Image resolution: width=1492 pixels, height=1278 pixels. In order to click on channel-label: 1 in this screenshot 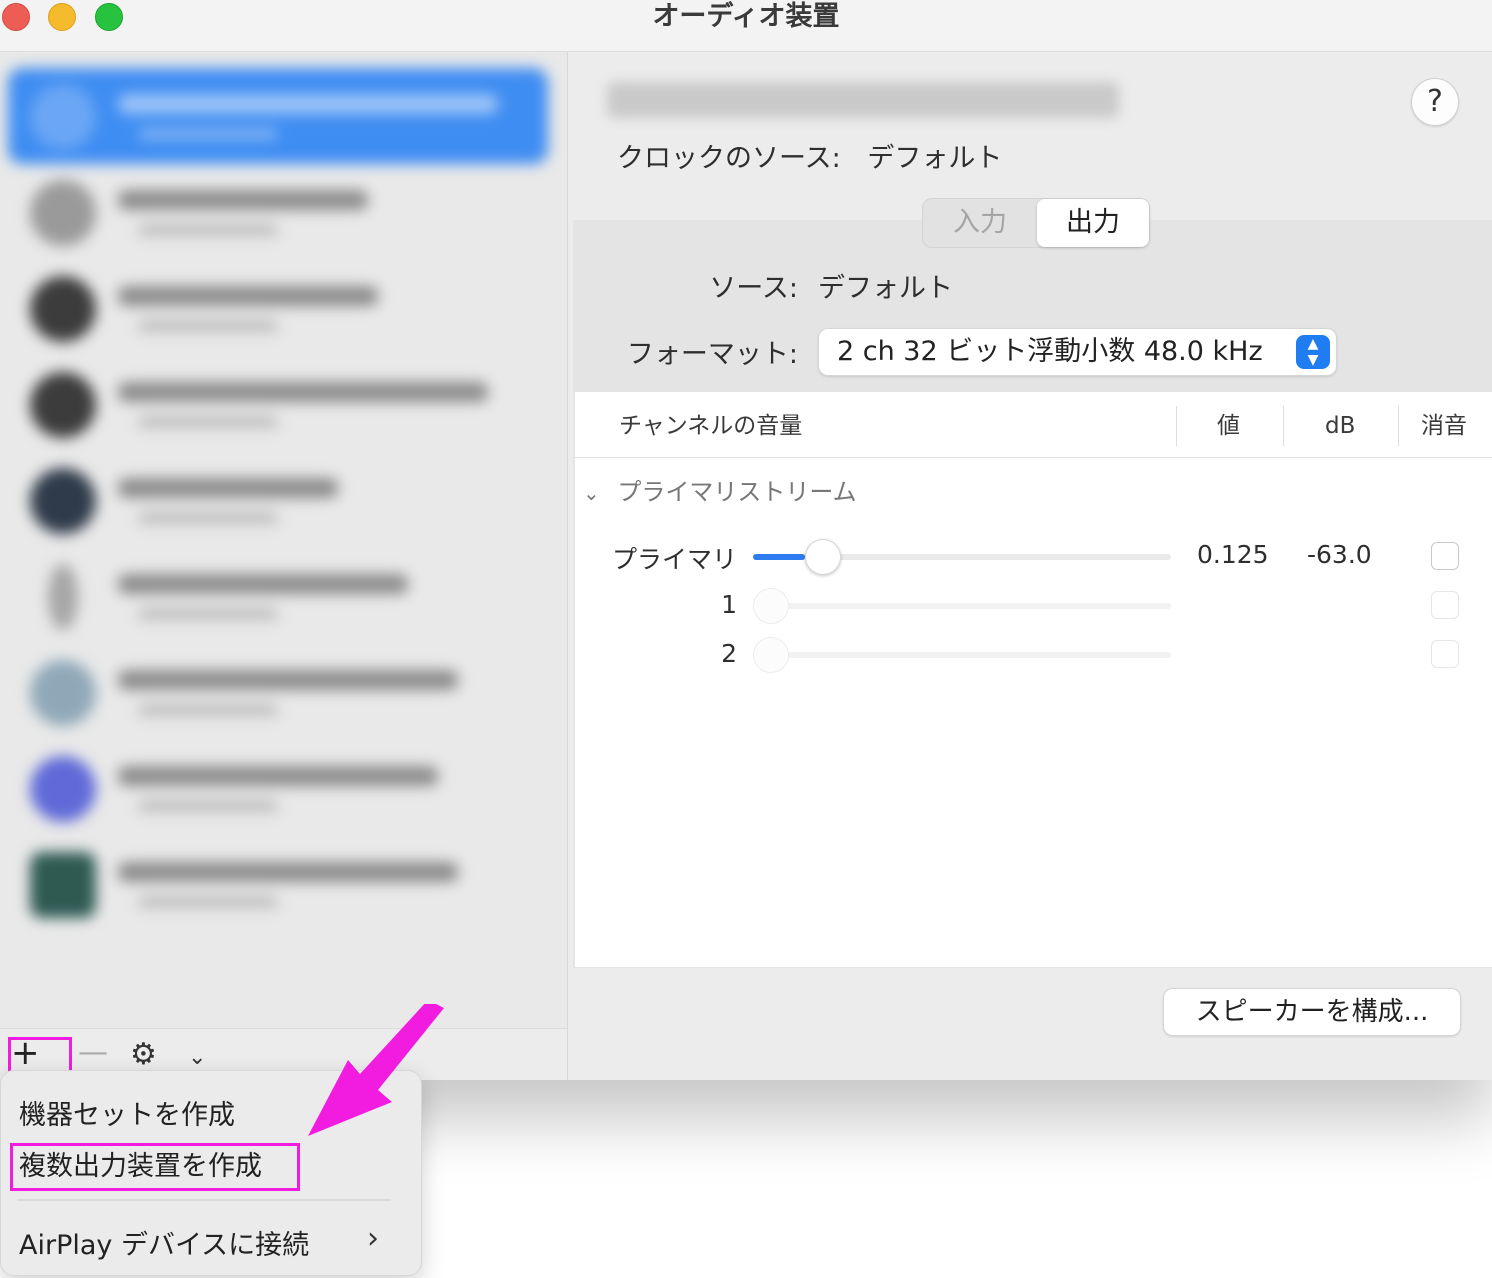, I will do `click(729, 604)`.